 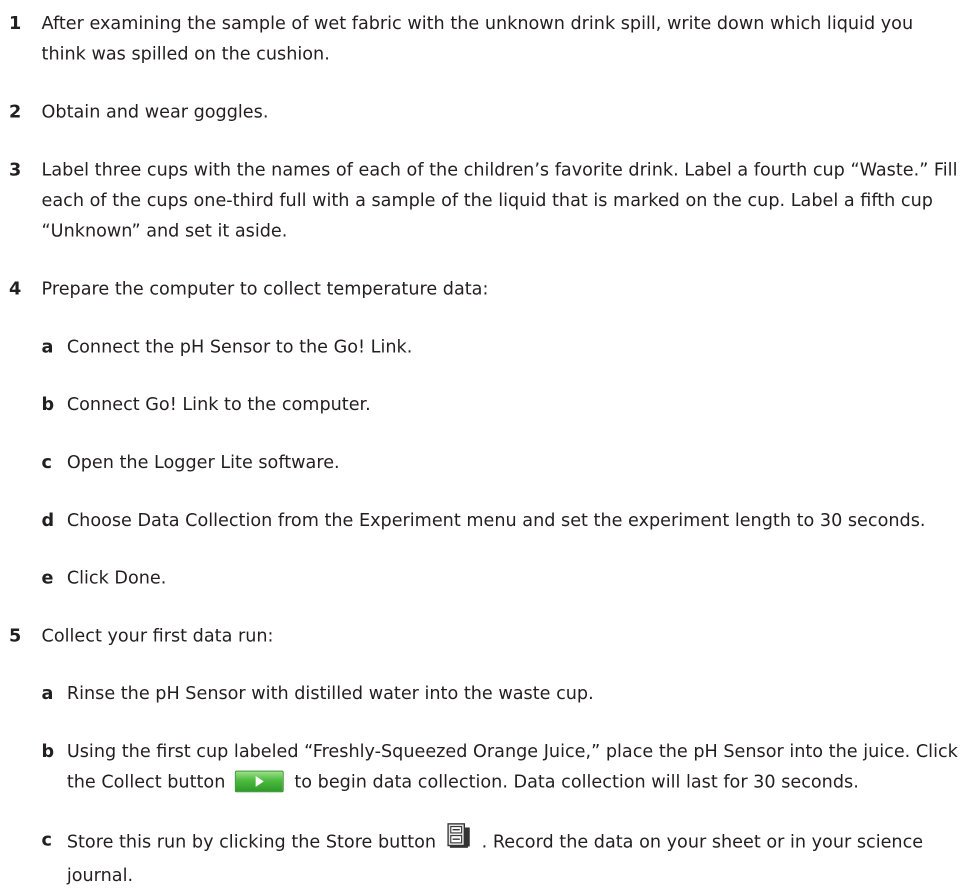 I want to click on step-number: 4, so click(x=15, y=289).